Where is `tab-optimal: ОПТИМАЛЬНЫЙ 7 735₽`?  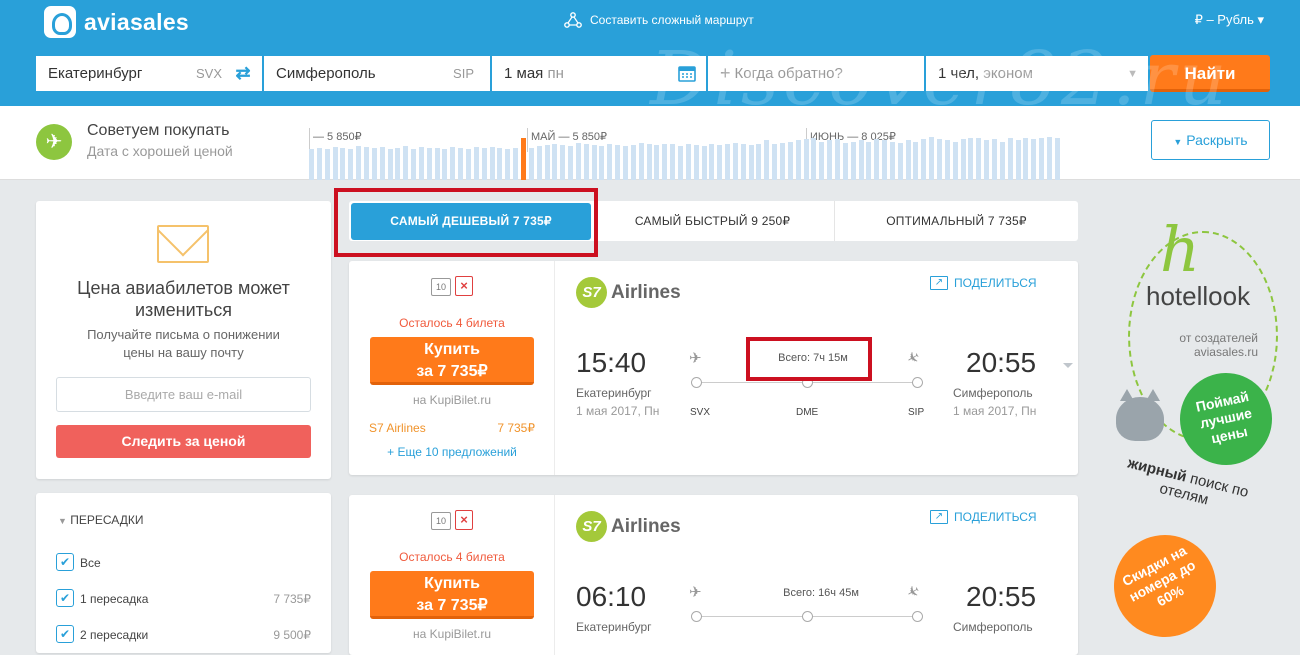 tab-optimal: ОПТИМАЛЬНЫЙ 7 735₽ is located at coordinates (956, 221).